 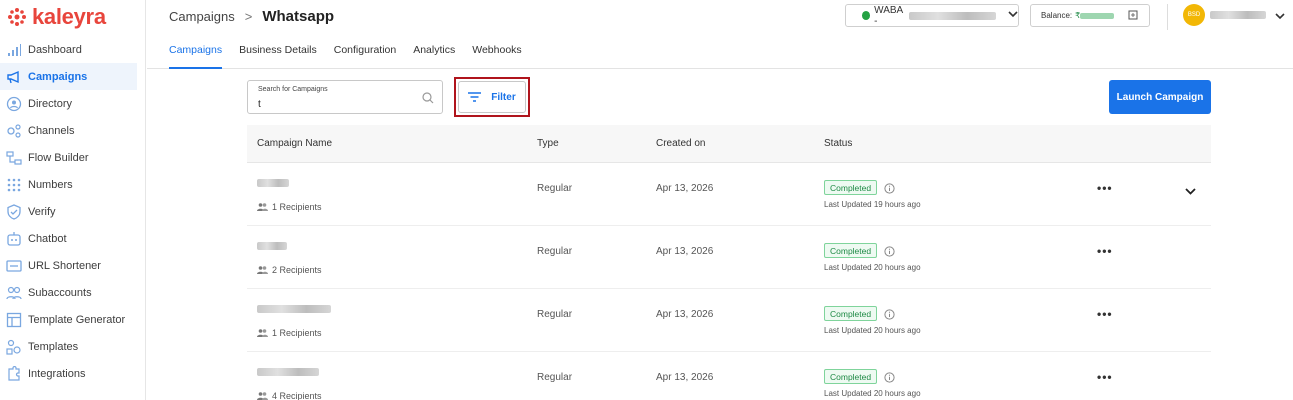 What do you see at coordinates (51, 130) in the screenshot?
I see `sidebar-item-label: Channels` at bounding box center [51, 130].